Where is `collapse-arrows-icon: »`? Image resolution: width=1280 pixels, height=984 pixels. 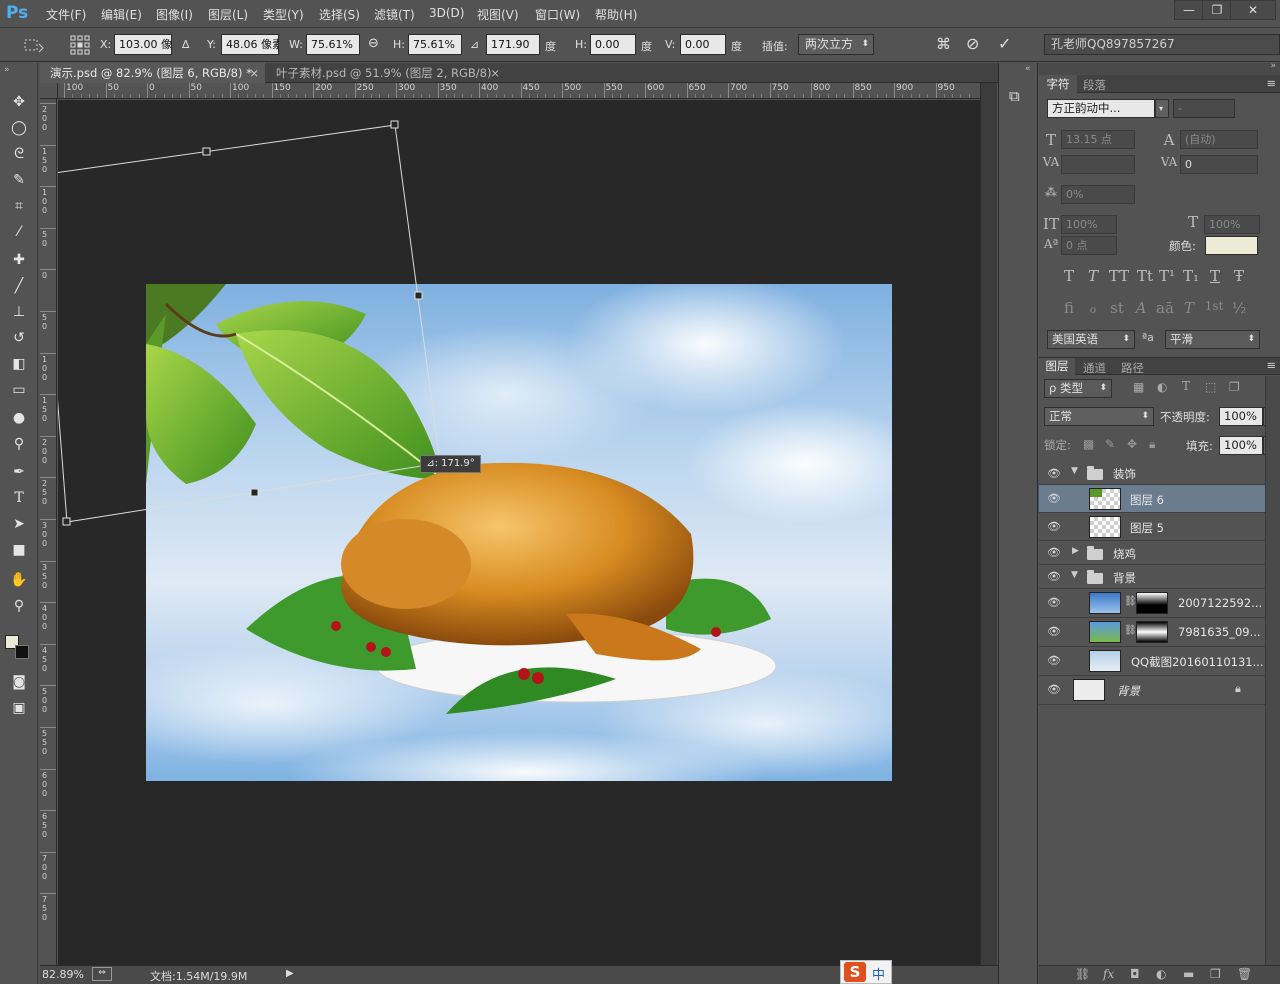
collapse-arrows-icon: » is located at coordinates (7, 70).